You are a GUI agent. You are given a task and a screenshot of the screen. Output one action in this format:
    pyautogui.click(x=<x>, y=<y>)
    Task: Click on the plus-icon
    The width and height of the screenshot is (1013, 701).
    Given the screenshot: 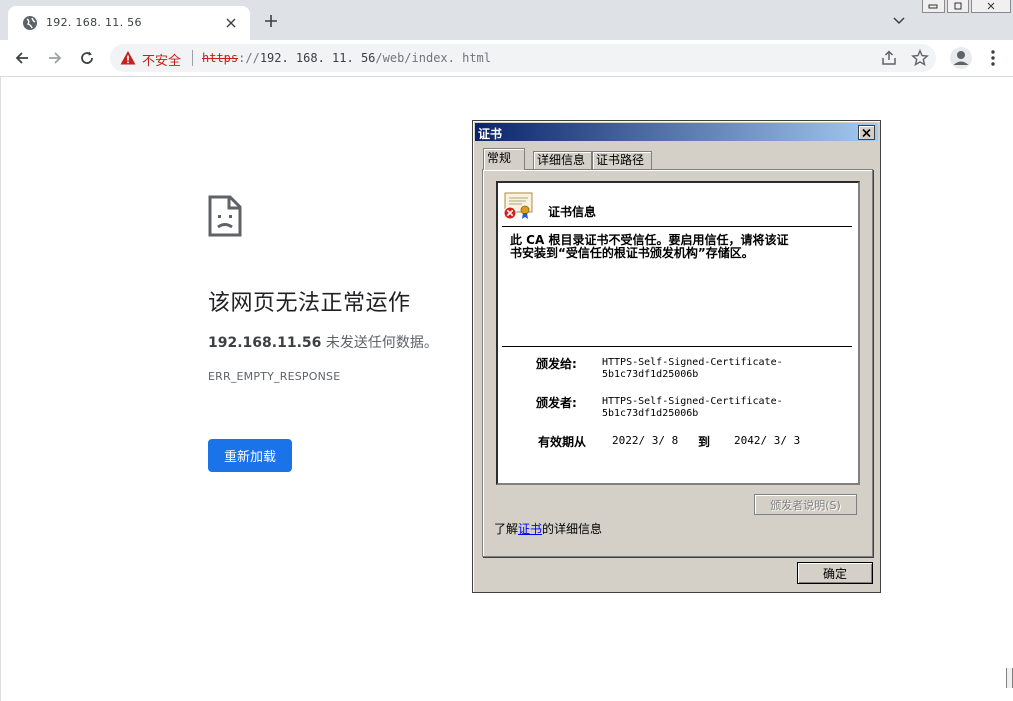 What is the action you would take?
    pyautogui.click(x=271, y=21)
    